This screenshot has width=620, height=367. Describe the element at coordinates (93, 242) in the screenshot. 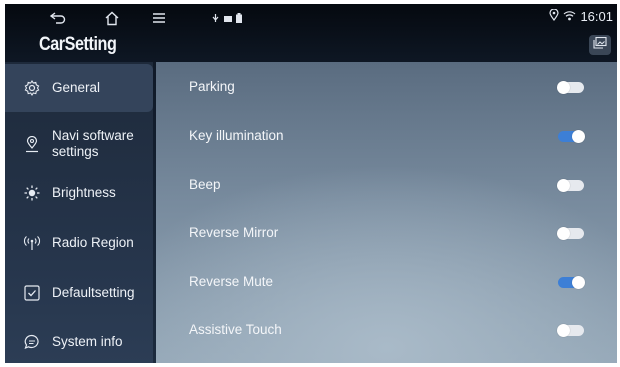

I see `sidebar-item-label: Radio Region` at that location.